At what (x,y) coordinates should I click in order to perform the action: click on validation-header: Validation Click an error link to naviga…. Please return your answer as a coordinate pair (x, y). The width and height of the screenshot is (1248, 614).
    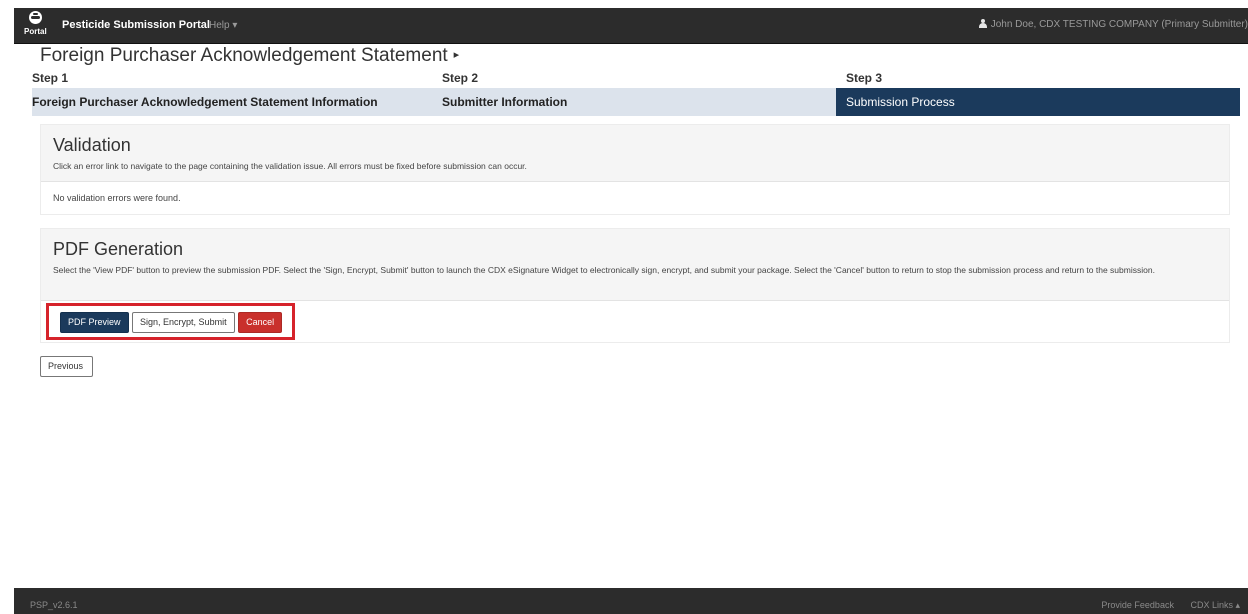
    Looking at the image, I should click on (635, 153).